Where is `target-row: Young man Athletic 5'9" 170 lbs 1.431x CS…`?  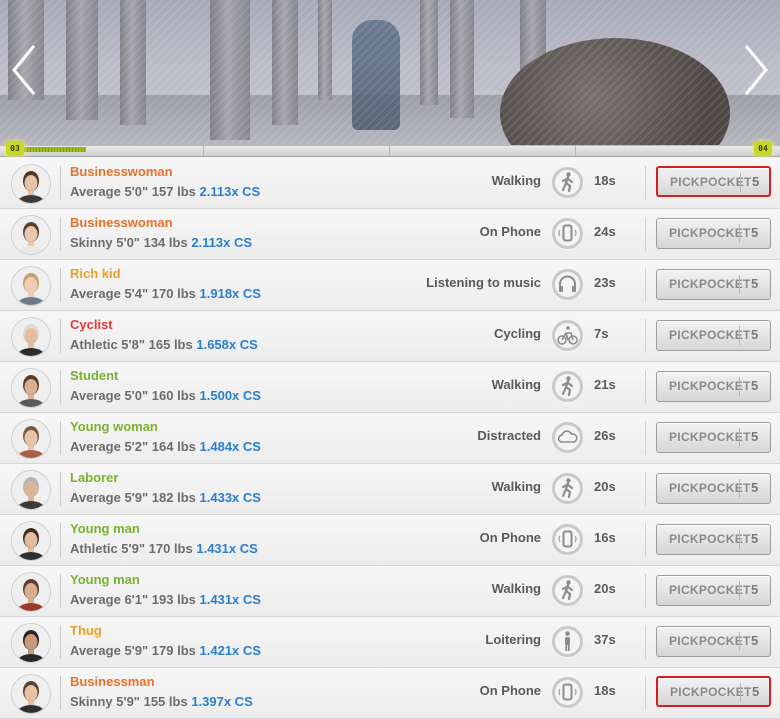
target-row: Young man Athletic 5'9" 170 lbs 1.431x CS… is located at coordinates (390, 540).